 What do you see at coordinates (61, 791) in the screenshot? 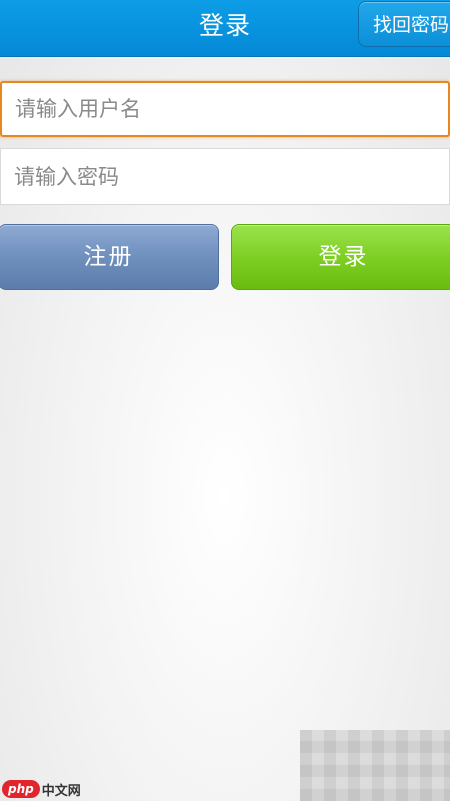
I see `watermark-text: 中文网` at bounding box center [61, 791].